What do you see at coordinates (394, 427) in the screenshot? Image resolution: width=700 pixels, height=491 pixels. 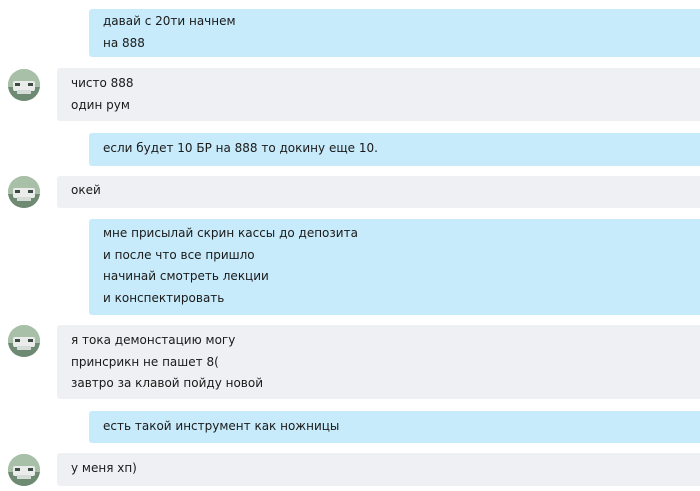 I see `outgoing-message: есть такой инструмент как ножницы` at bounding box center [394, 427].